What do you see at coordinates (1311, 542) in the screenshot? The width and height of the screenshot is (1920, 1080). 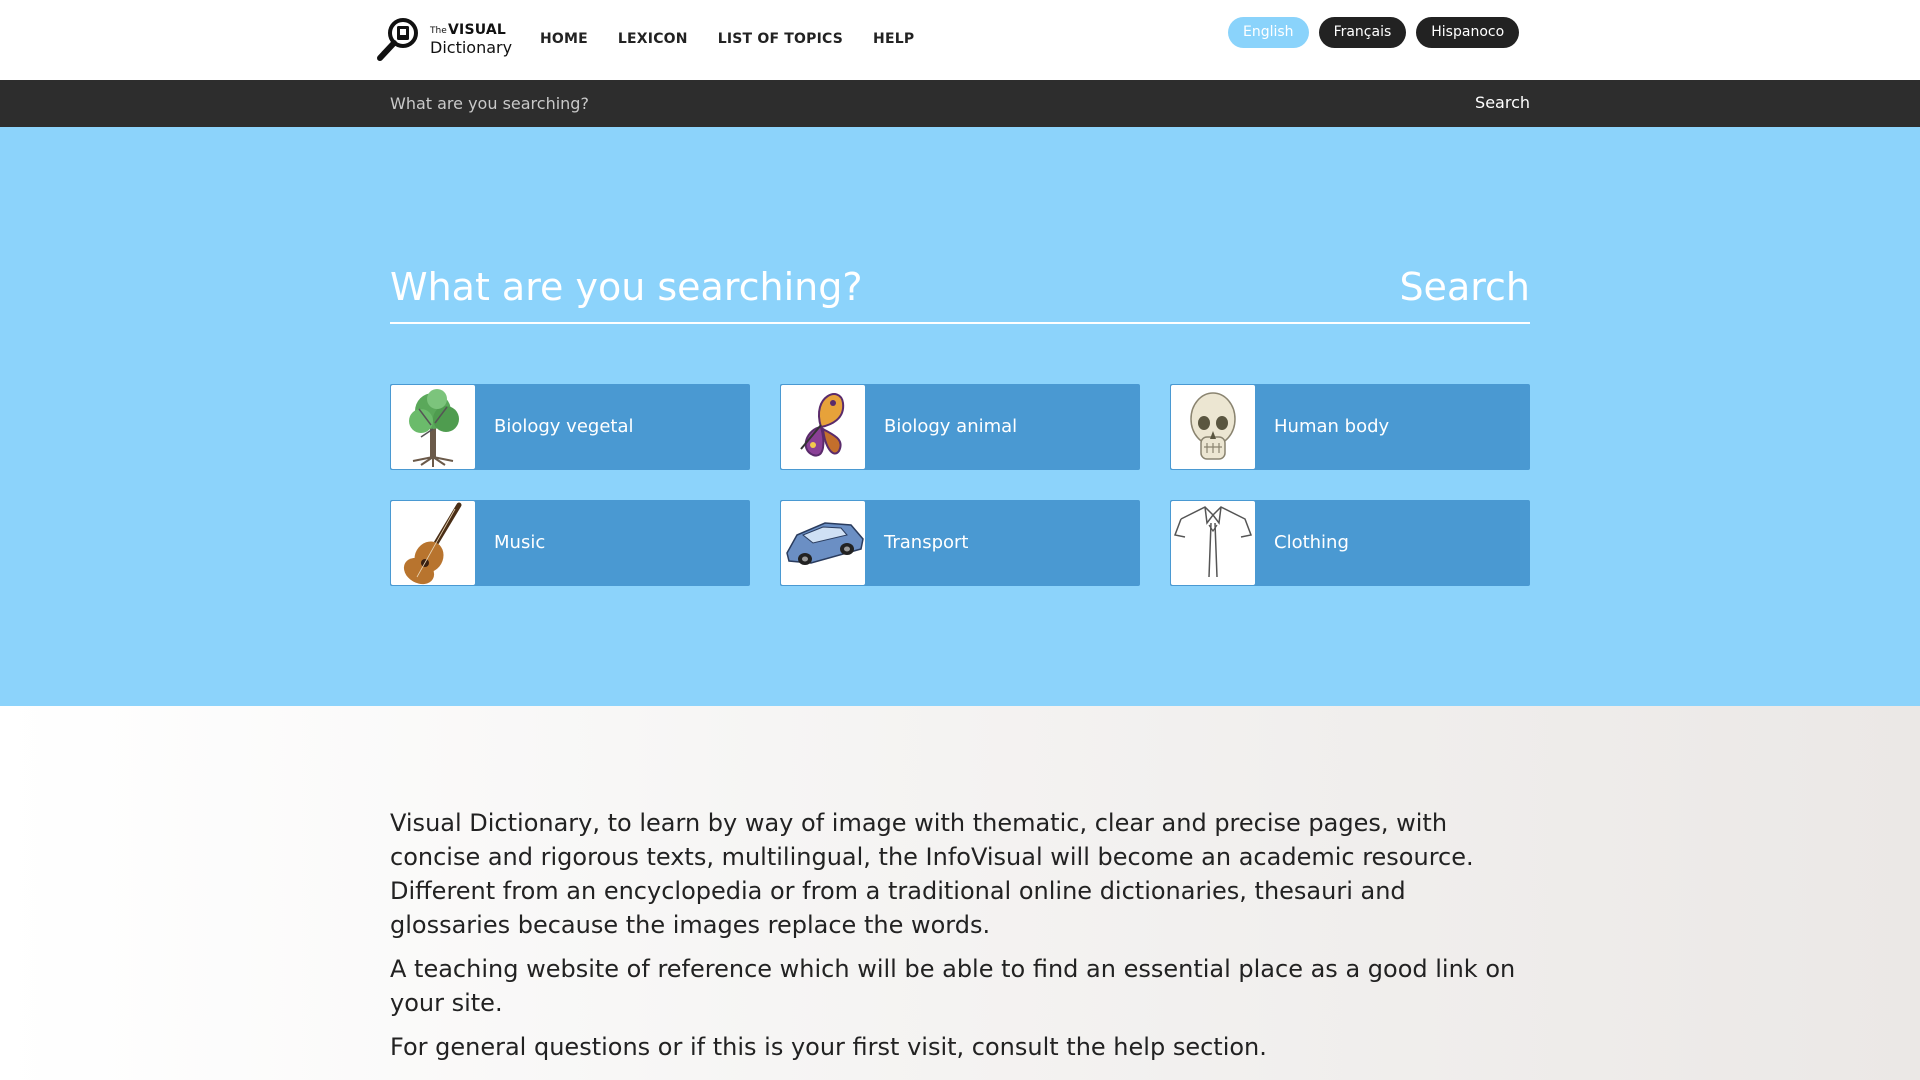 I see `topic-tile-label: Clothing` at bounding box center [1311, 542].